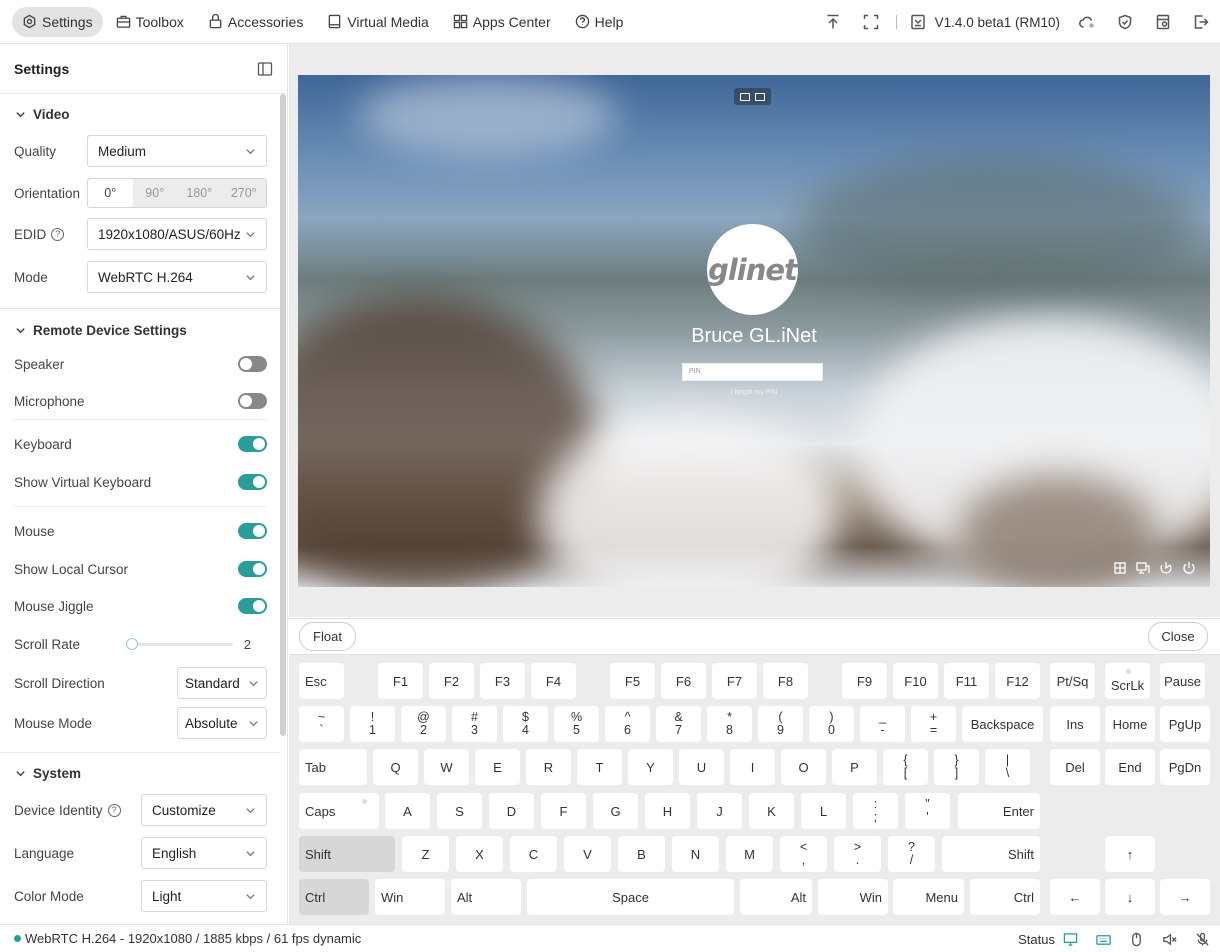  I want to click on orientation-90: 90°, so click(155, 193).